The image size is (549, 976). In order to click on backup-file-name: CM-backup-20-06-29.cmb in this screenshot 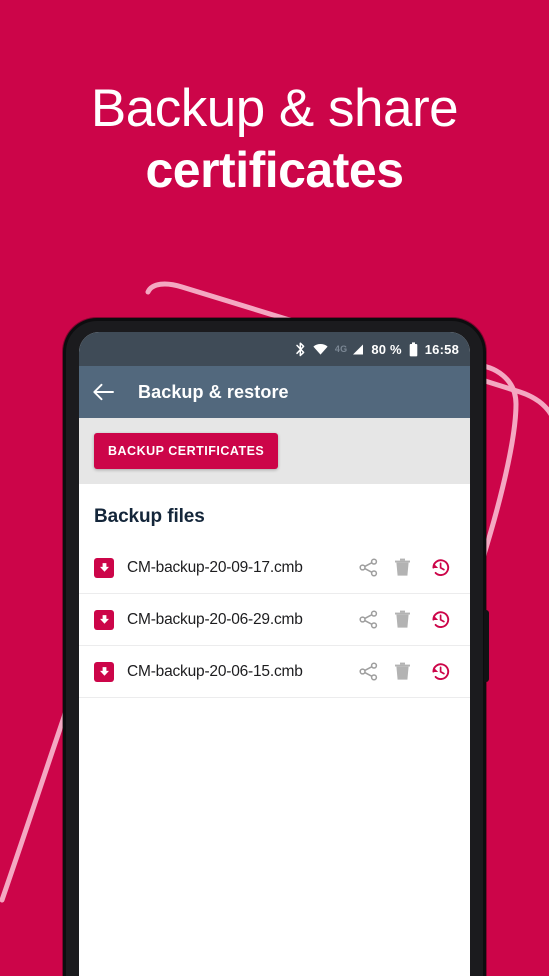, I will do `click(215, 619)`.